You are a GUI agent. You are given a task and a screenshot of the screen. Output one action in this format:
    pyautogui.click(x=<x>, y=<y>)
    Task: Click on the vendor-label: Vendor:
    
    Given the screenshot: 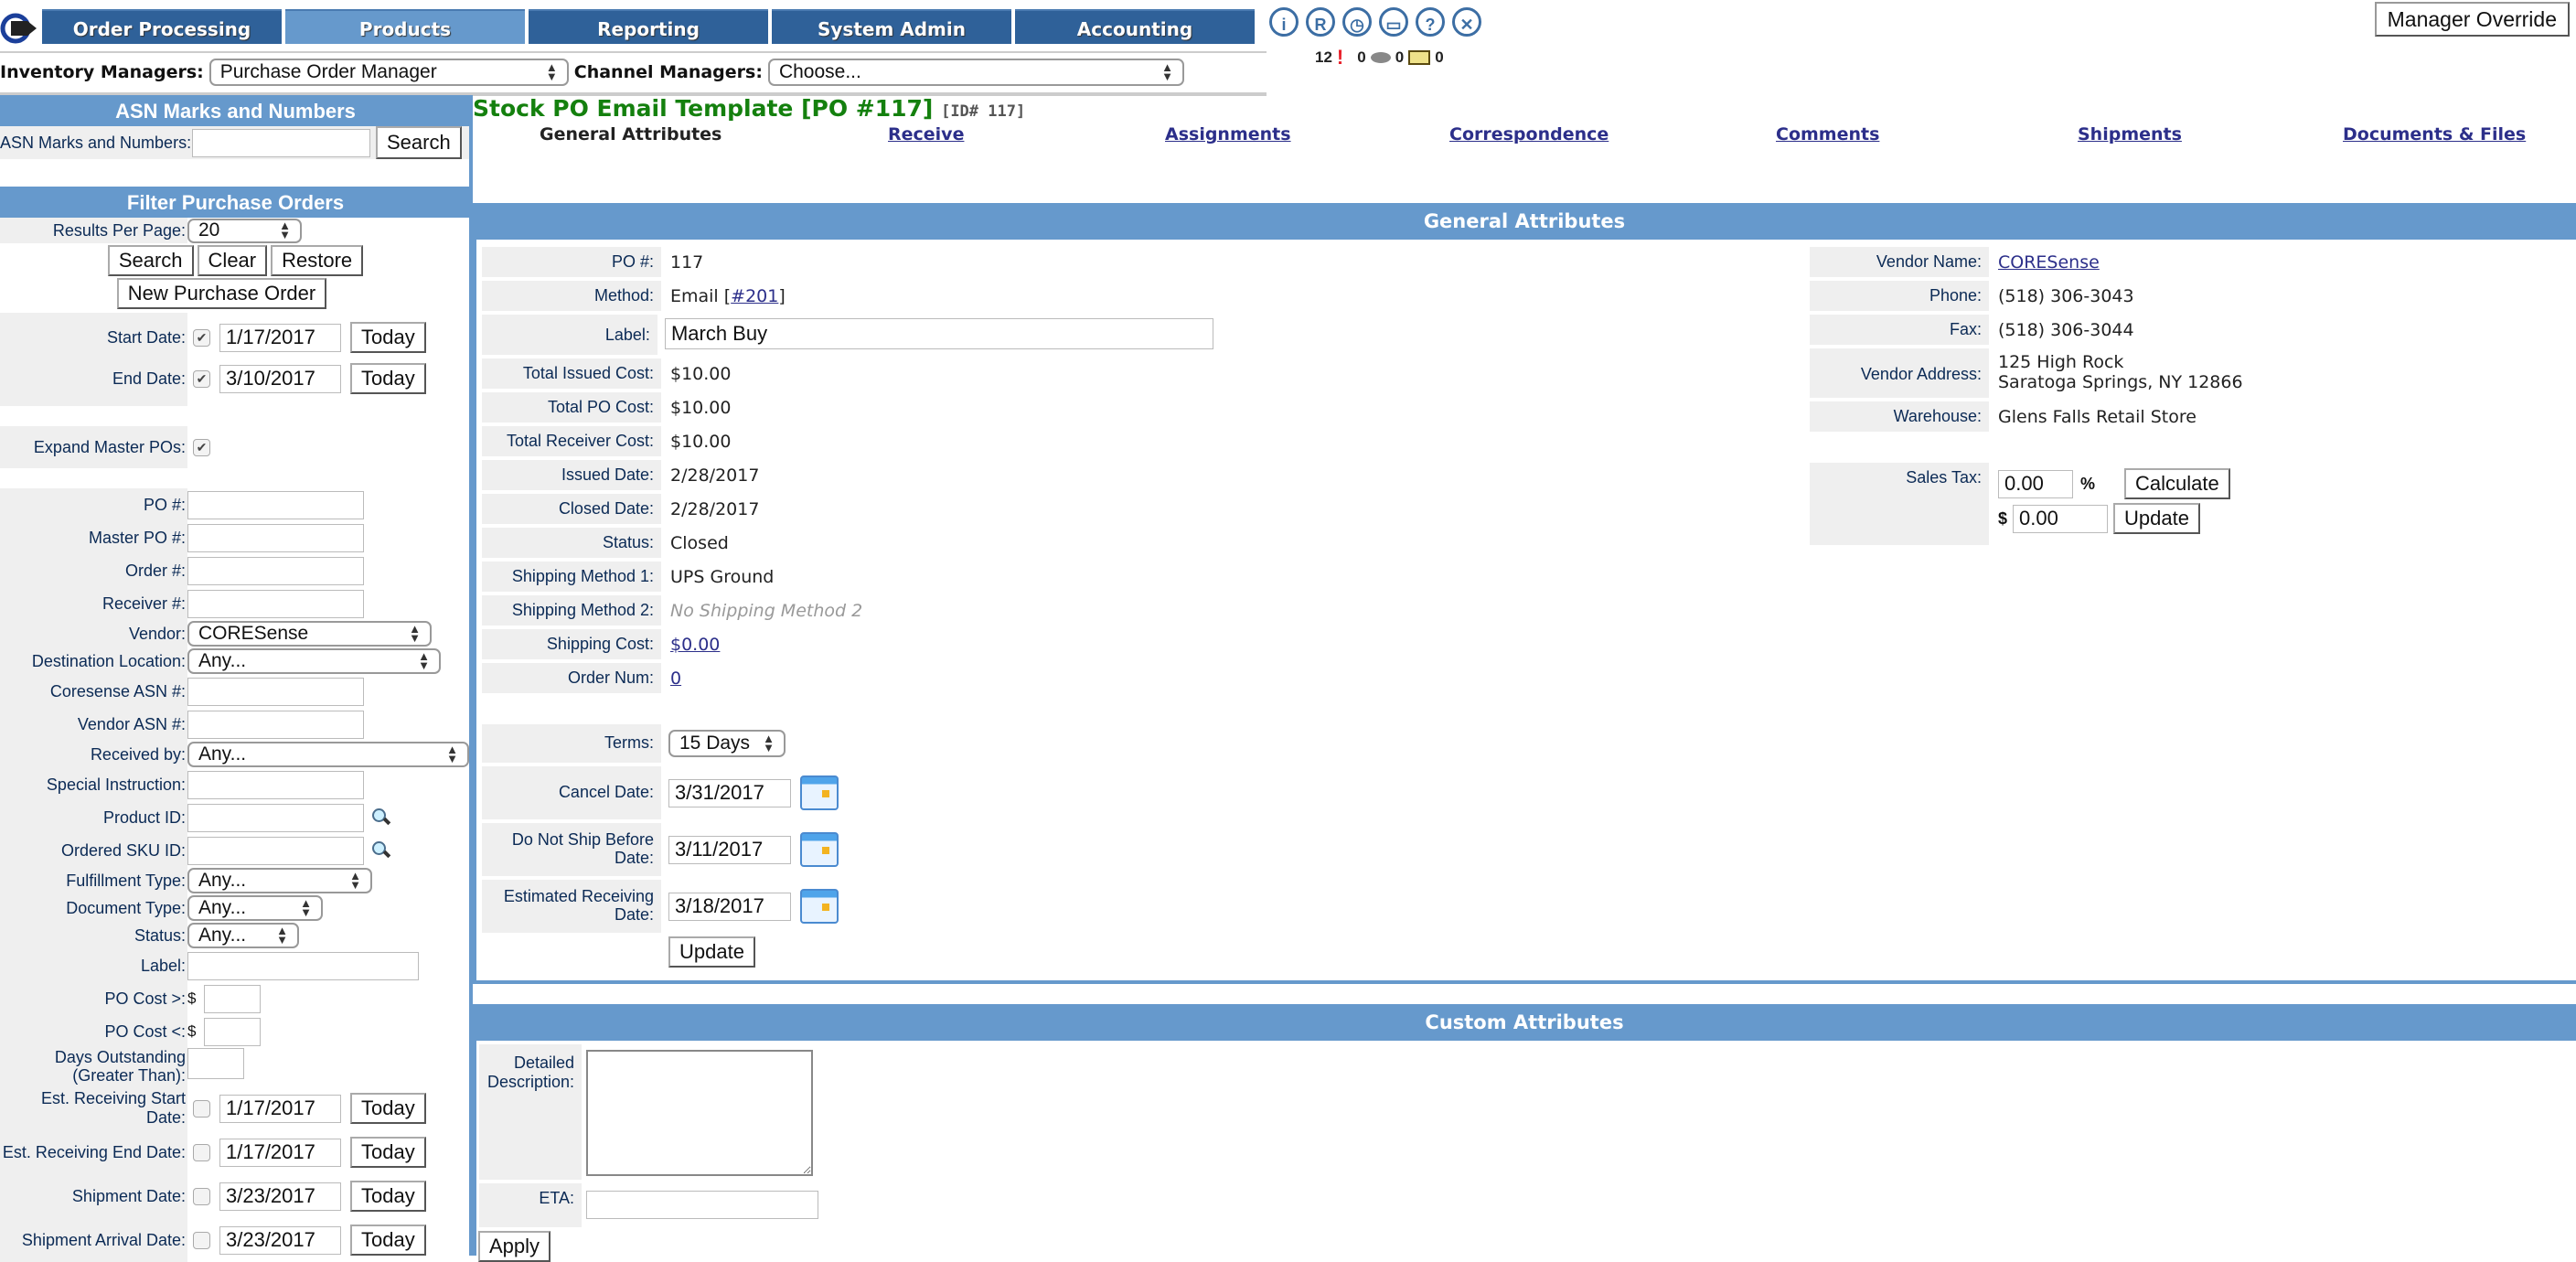 What is the action you would take?
    pyautogui.click(x=157, y=633)
    